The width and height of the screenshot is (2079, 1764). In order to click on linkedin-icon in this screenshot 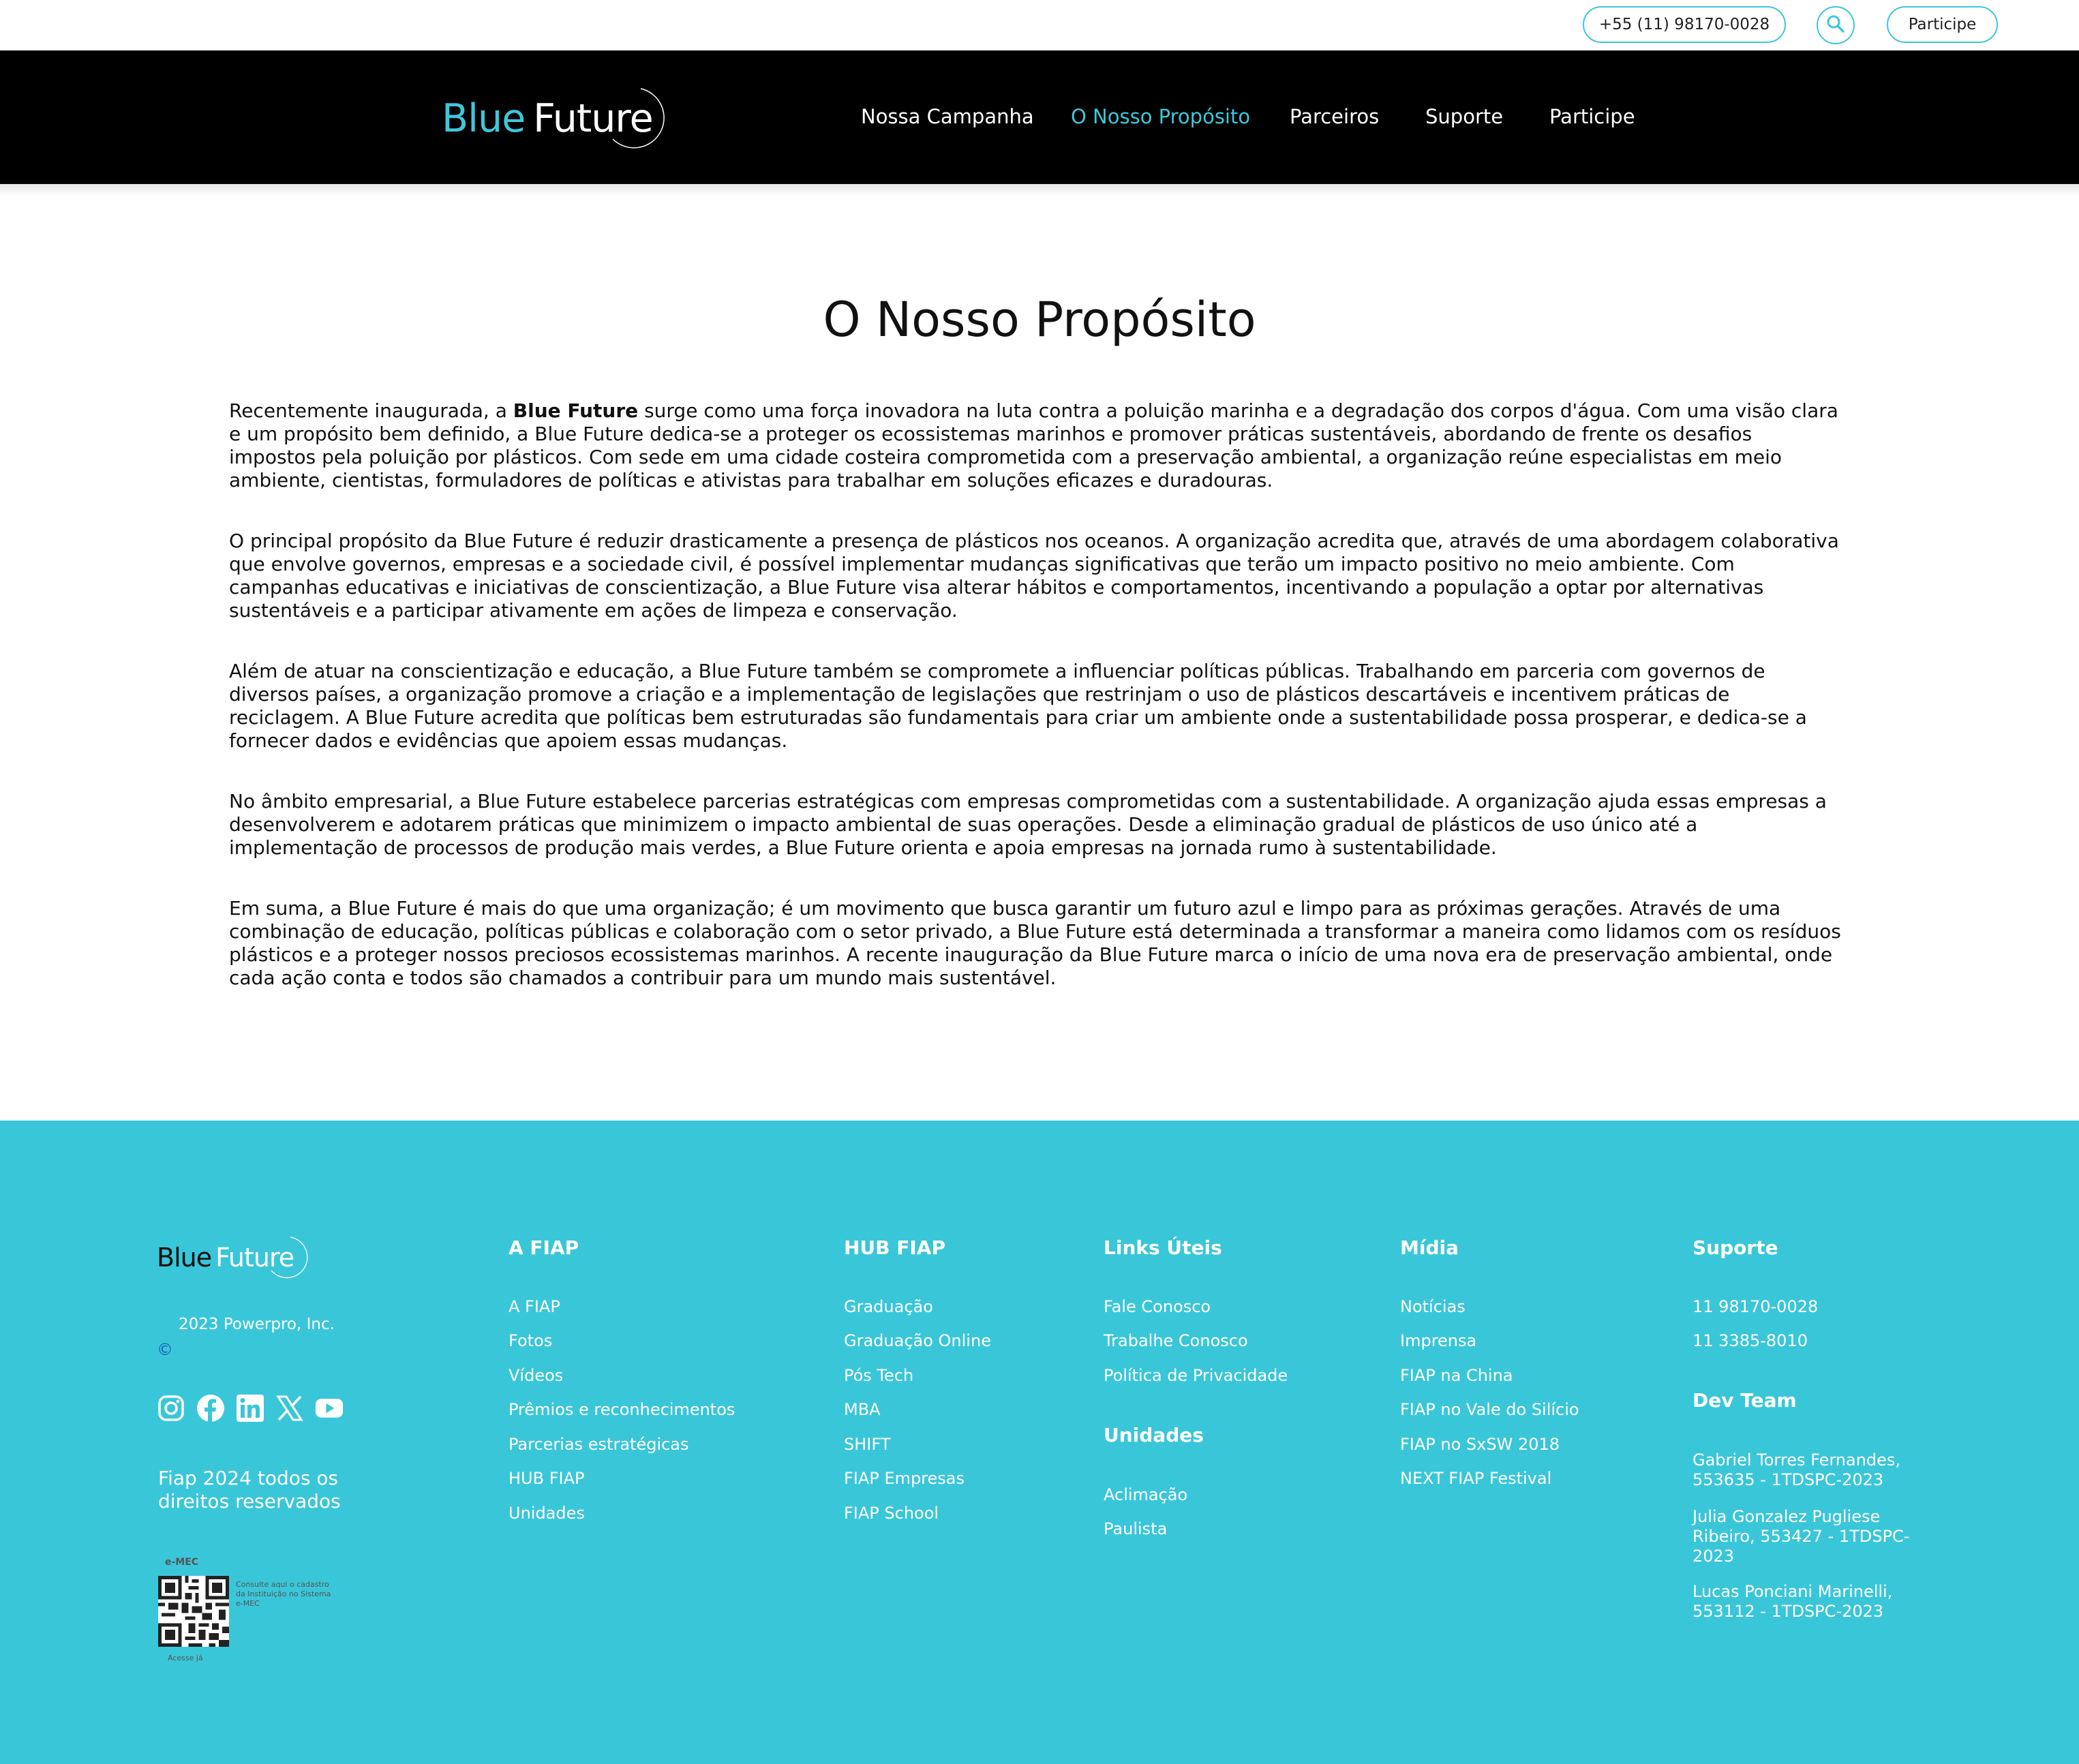, I will do `click(250, 1408)`.